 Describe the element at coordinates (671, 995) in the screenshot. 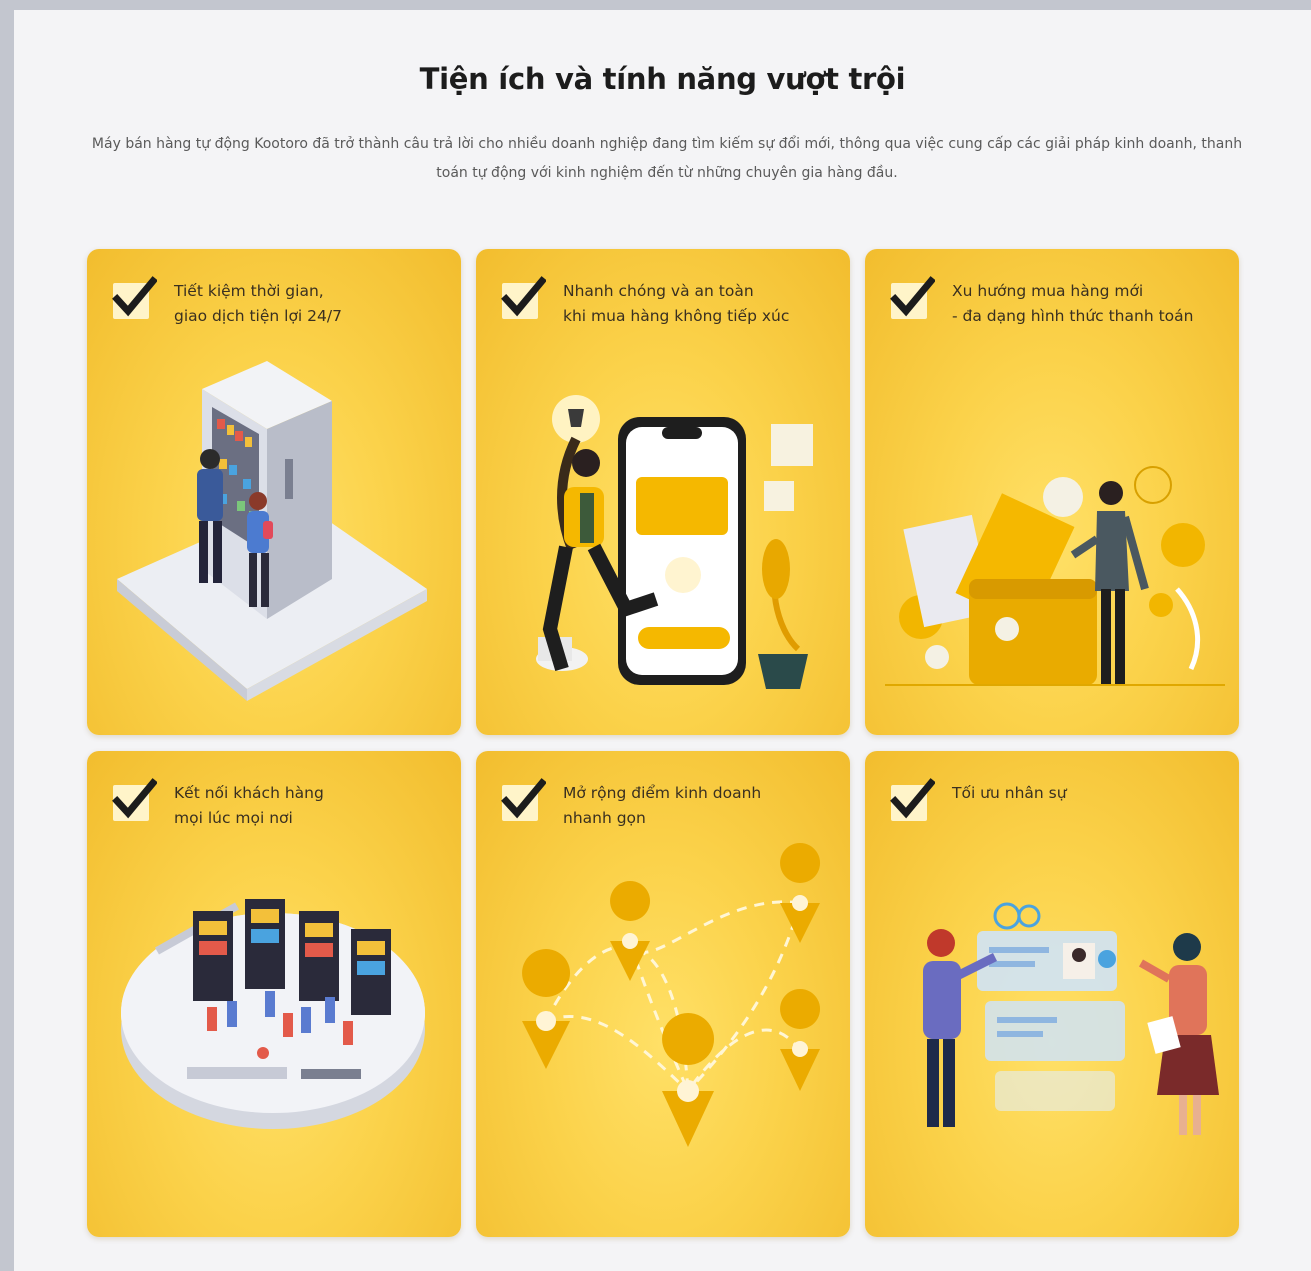

I see `location-network-illustration` at that location.